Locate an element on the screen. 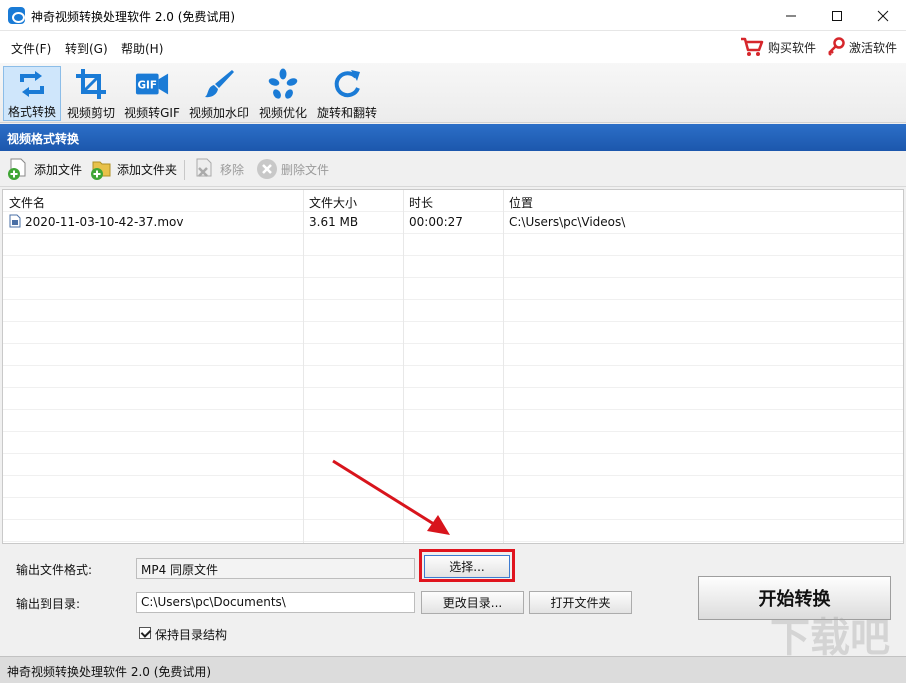  minimize-icon is located at coordinates (791, 15).